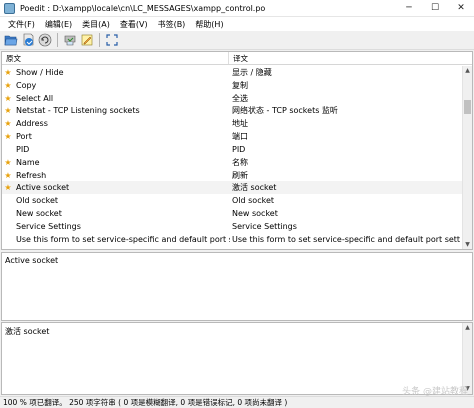  I want to click on table-row: ★ Name 名称, so click(233, 162).